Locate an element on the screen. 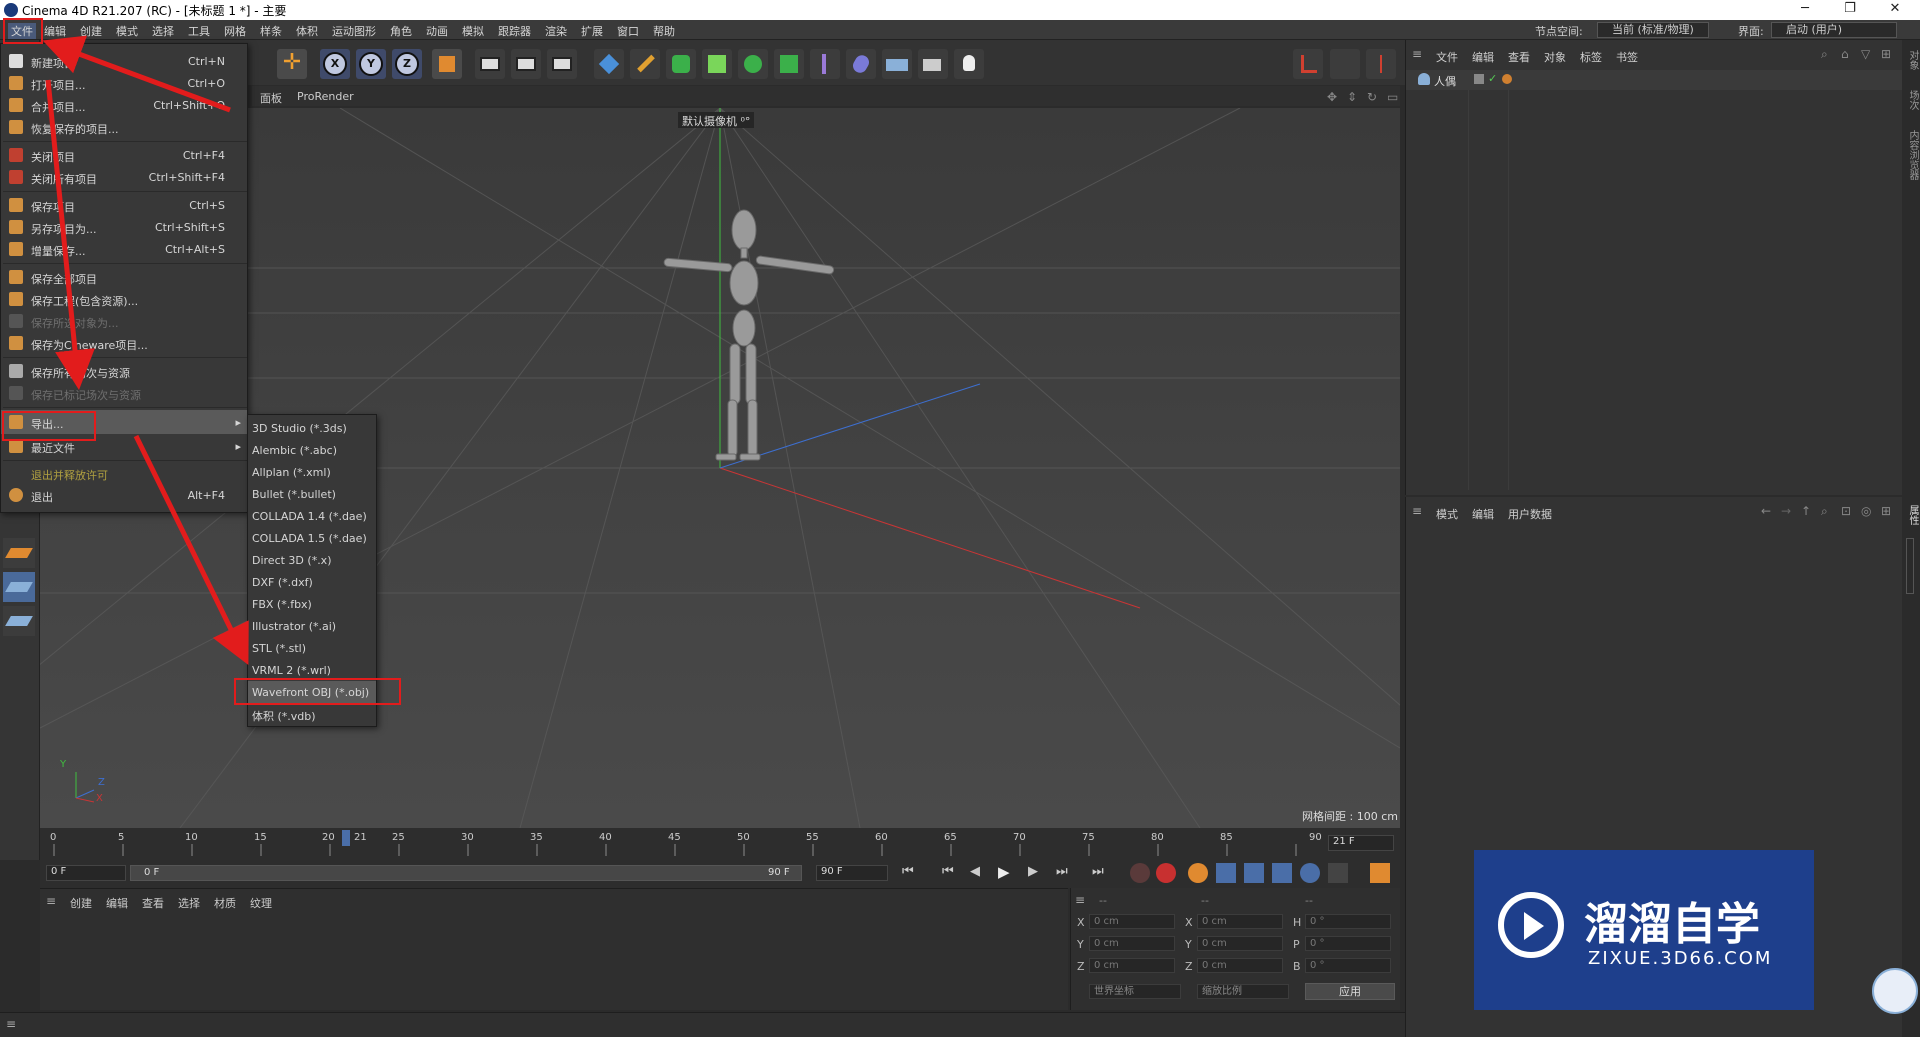 The width and height of the screenshot is (1920, 1037). key-param-icon is located at coordinates (1310, 873).